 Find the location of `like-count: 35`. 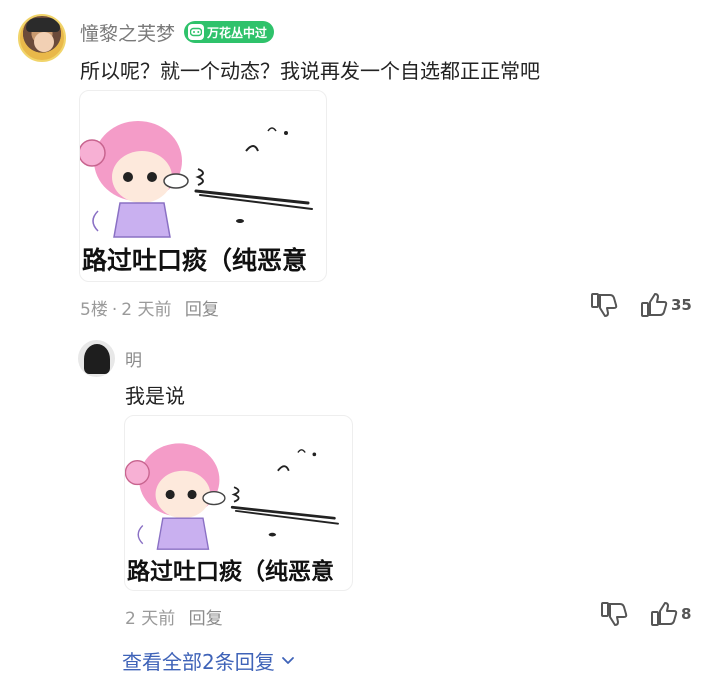

like-count: 35 is located at coordinates (681, 305).